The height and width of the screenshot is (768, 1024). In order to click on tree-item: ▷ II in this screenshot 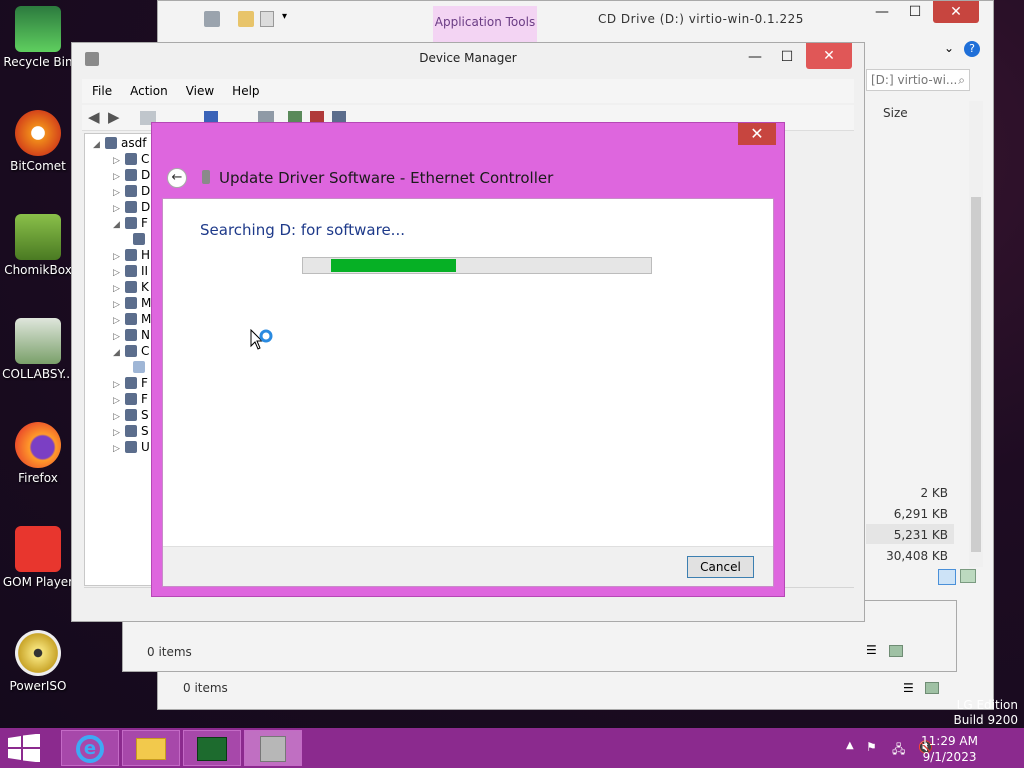, I will do `click(130, 272)`.